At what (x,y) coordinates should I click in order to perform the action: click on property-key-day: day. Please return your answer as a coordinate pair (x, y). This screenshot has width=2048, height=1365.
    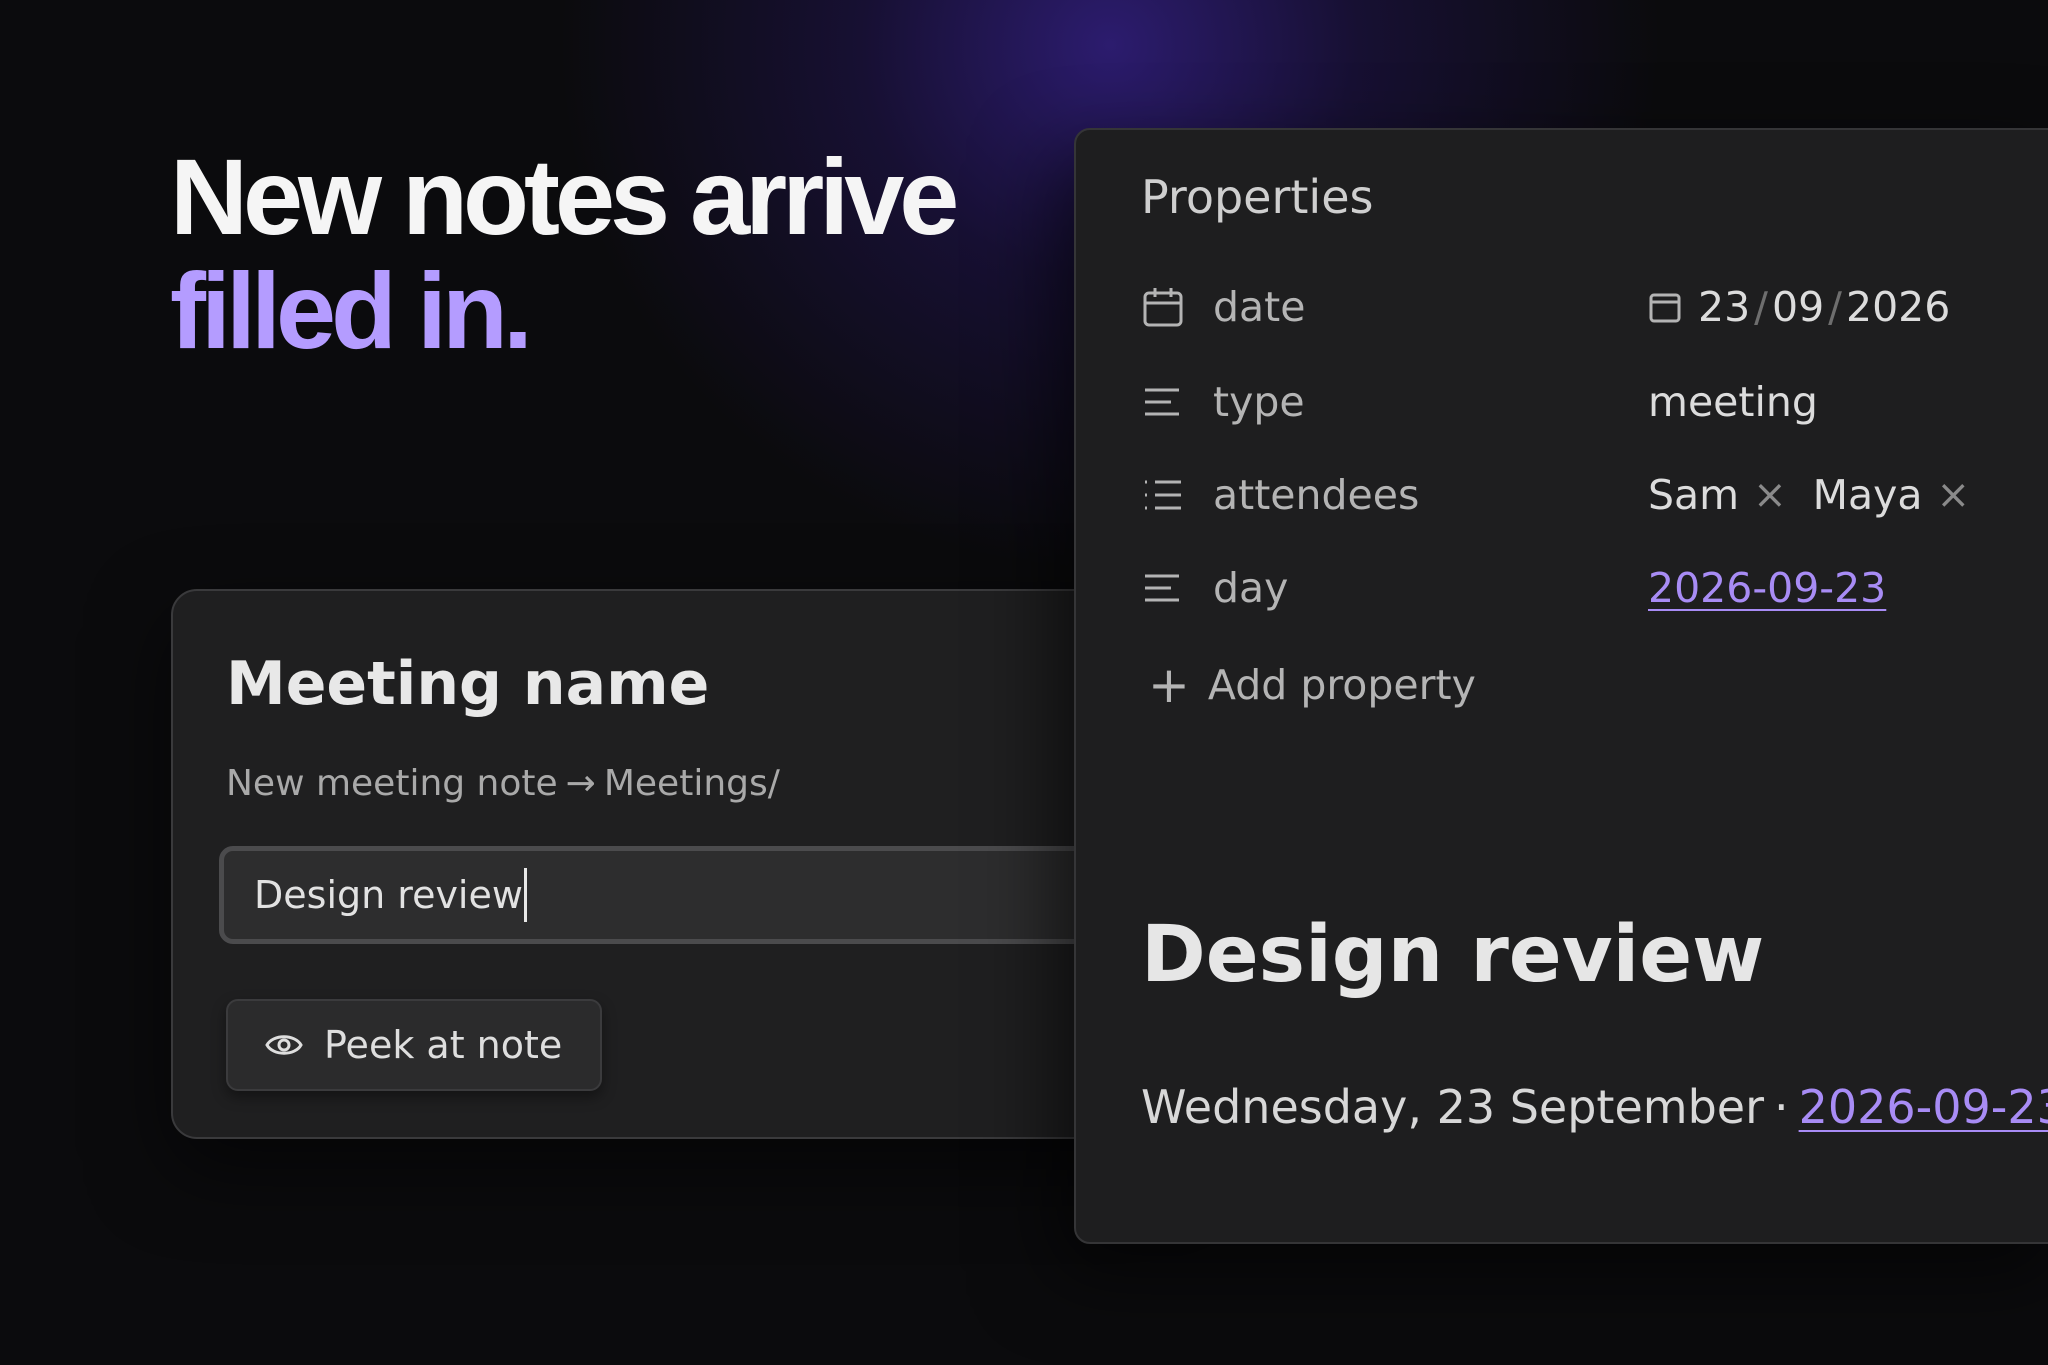
    Looking at the image, I should click on (1251, 588).